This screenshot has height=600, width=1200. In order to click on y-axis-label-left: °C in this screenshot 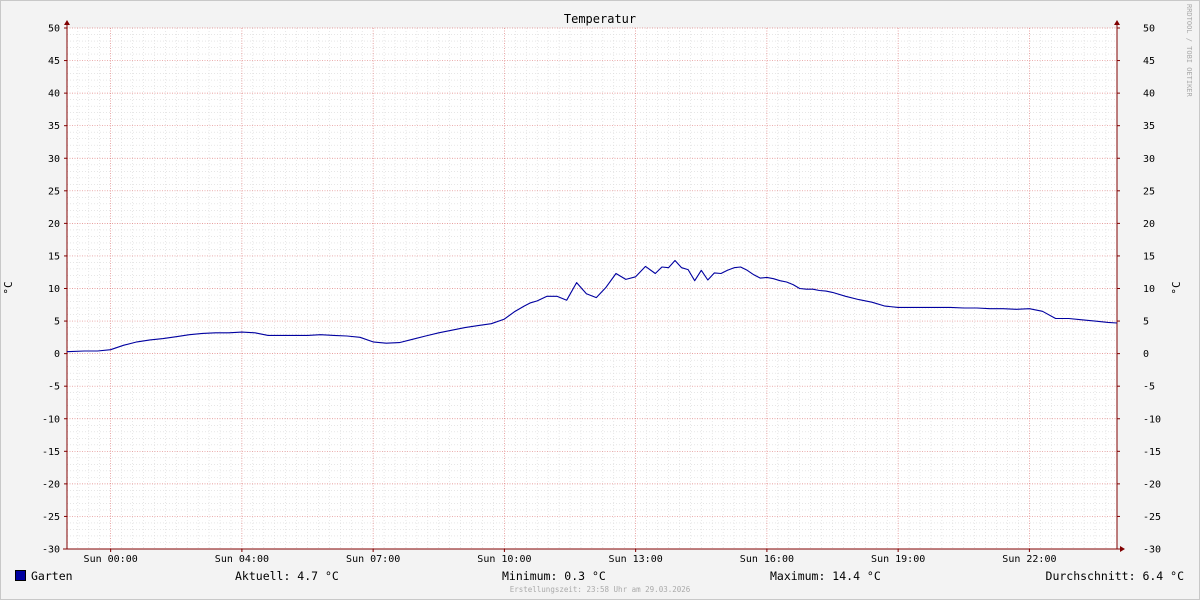, I will do `click(8, 287)`.